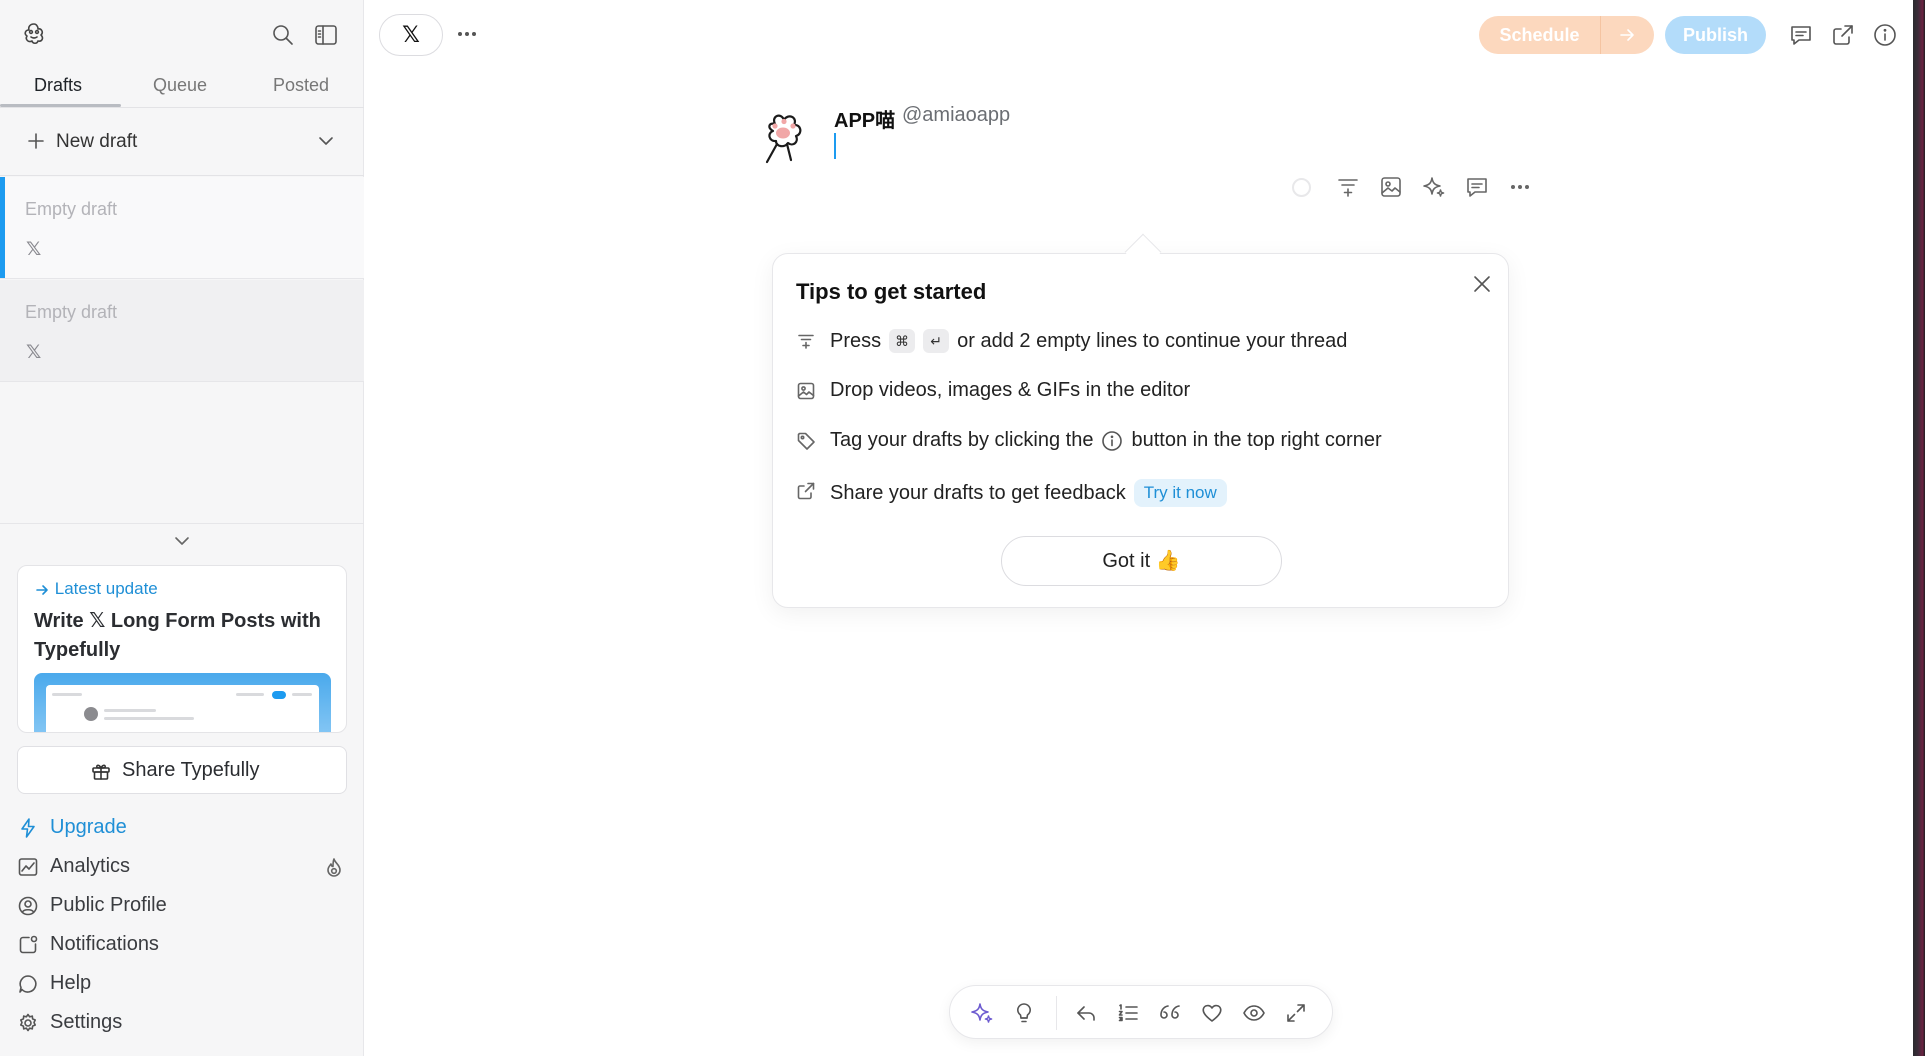 Image resolution: width=1925 pixels, height=1056 pixels. I want to click on sidebar-tabs: Drafts Queue Posted, so click(182, 89).